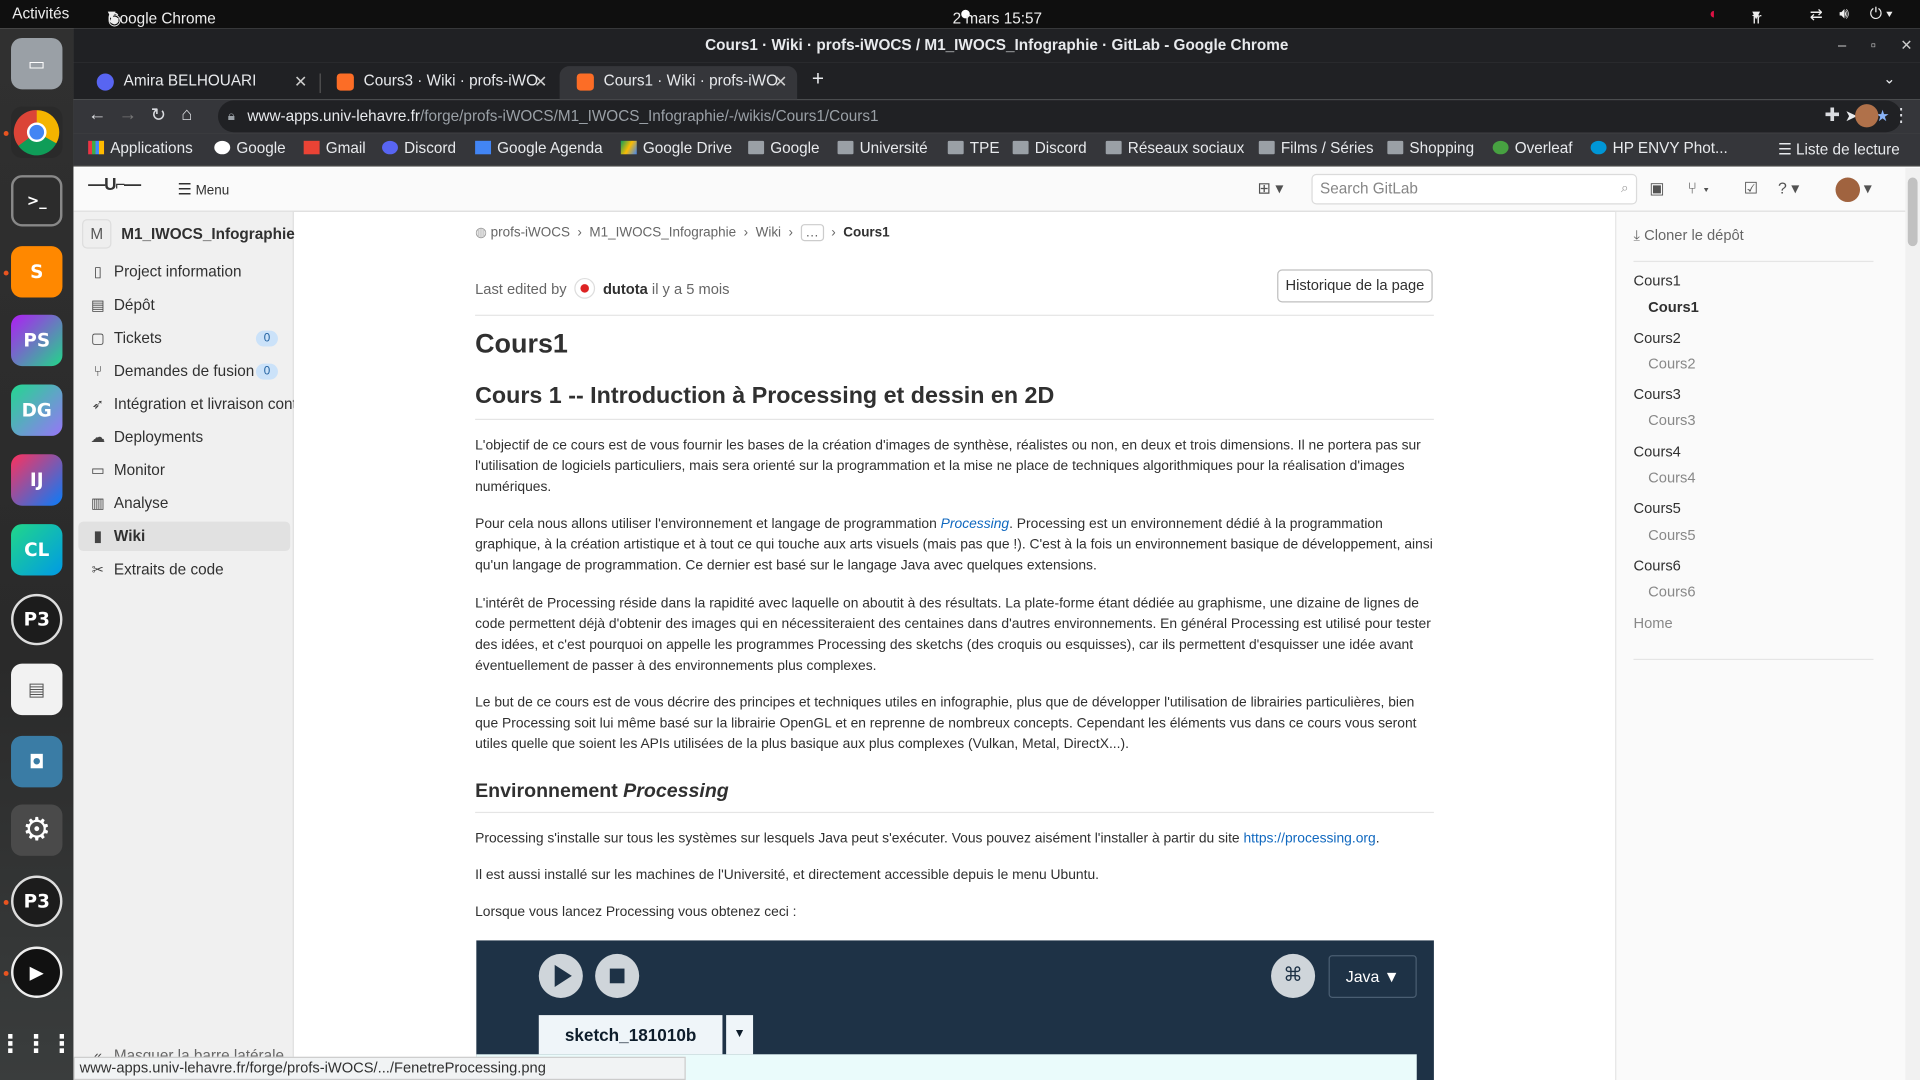  Describe the element at coordinates (1049, 148) in the screenshot. I see `bookmark-folder-discord: Discord` at that location.